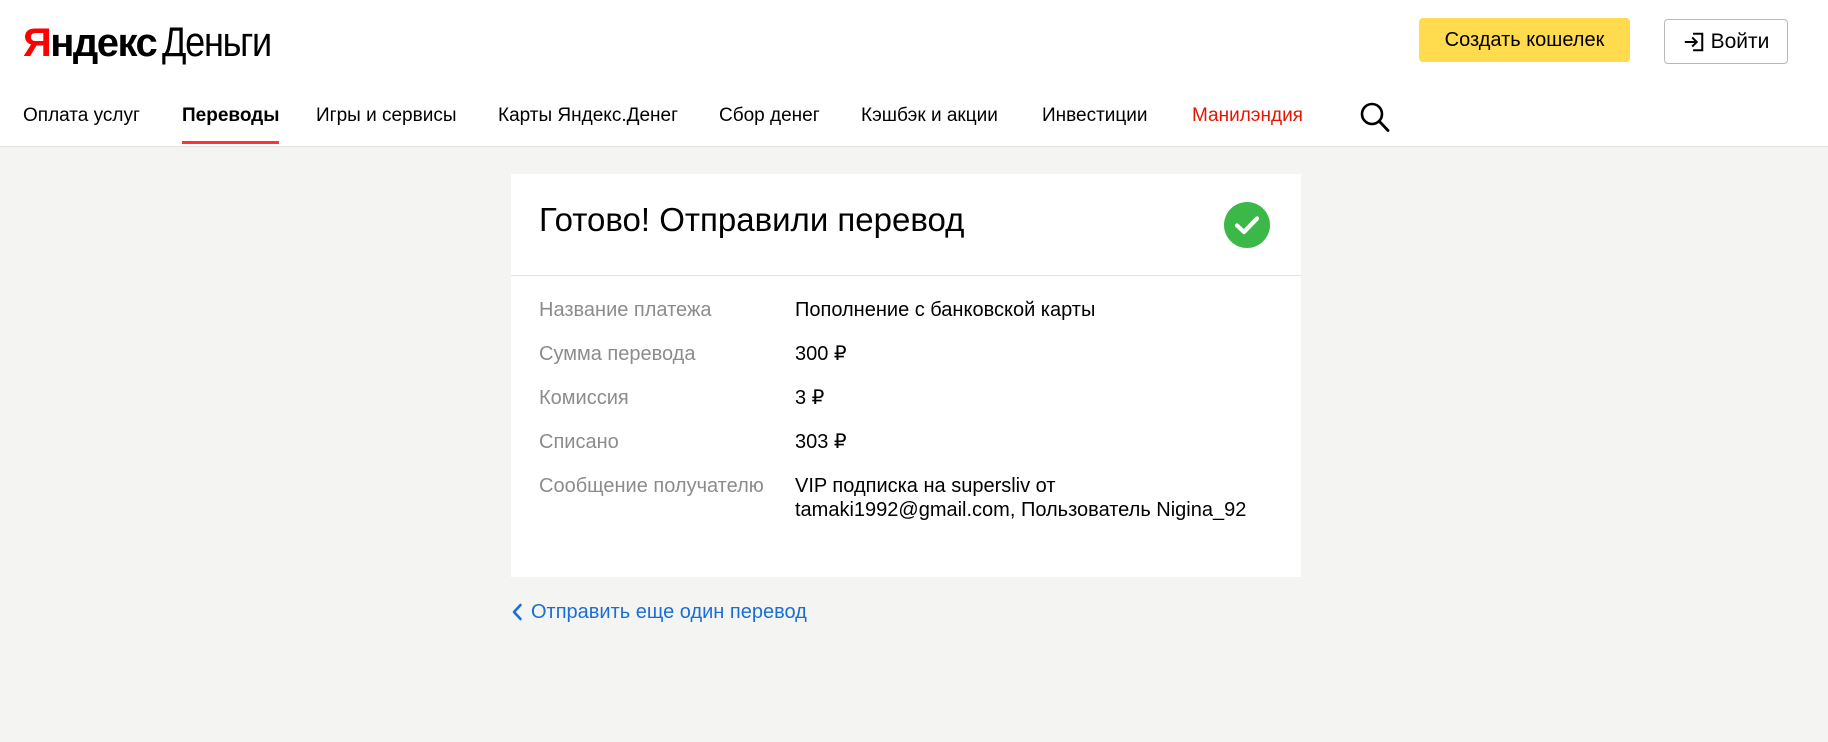 The width and height of the screenshot is (1828, 742). Describe the element at coordinates (517, 612) in the screenshot. I see `chevron-left-icon` at that location.